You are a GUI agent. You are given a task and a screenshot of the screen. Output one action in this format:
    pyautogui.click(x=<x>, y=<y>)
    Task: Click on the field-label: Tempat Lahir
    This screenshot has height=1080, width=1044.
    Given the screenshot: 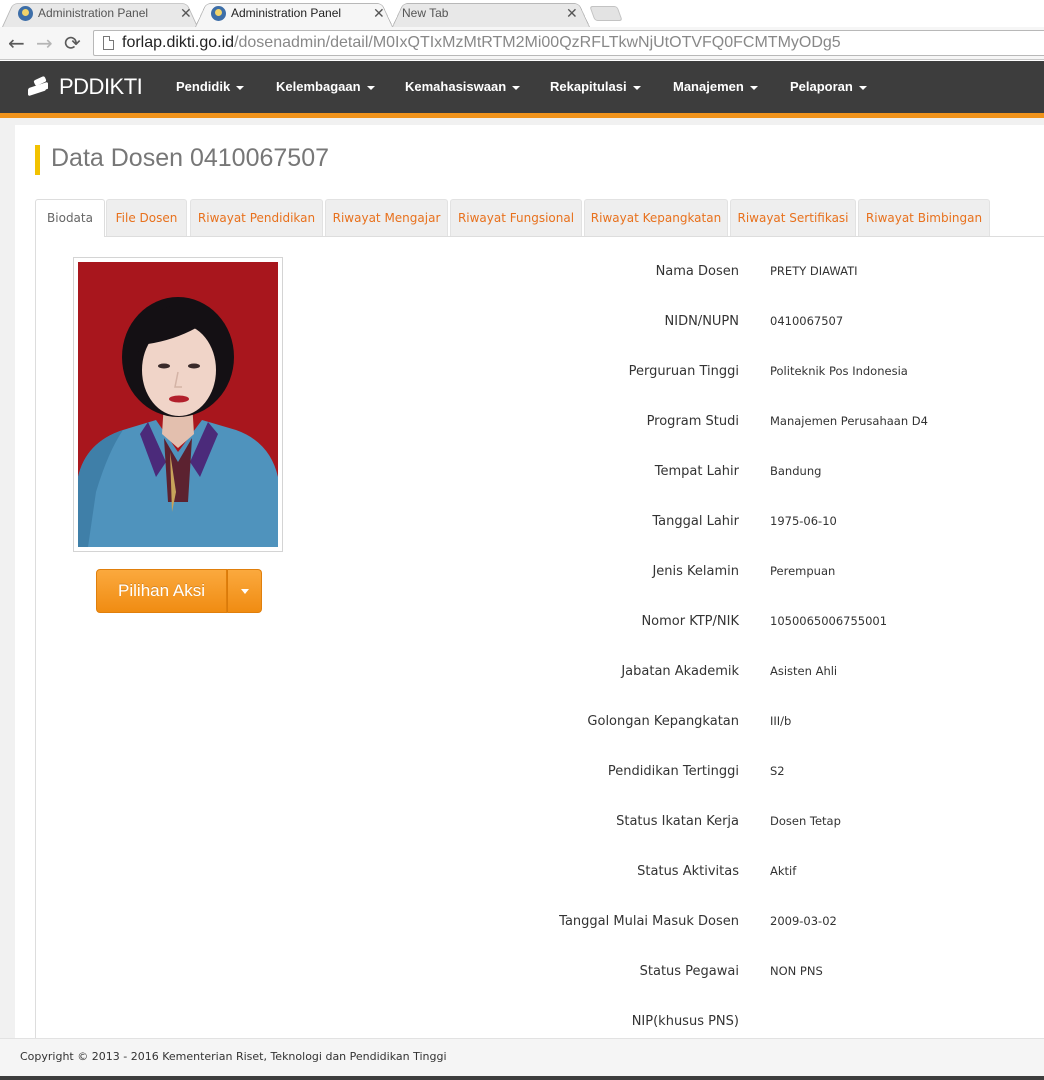 What is the action you would take?
    pyautogui.click(x=696, y=471)
    